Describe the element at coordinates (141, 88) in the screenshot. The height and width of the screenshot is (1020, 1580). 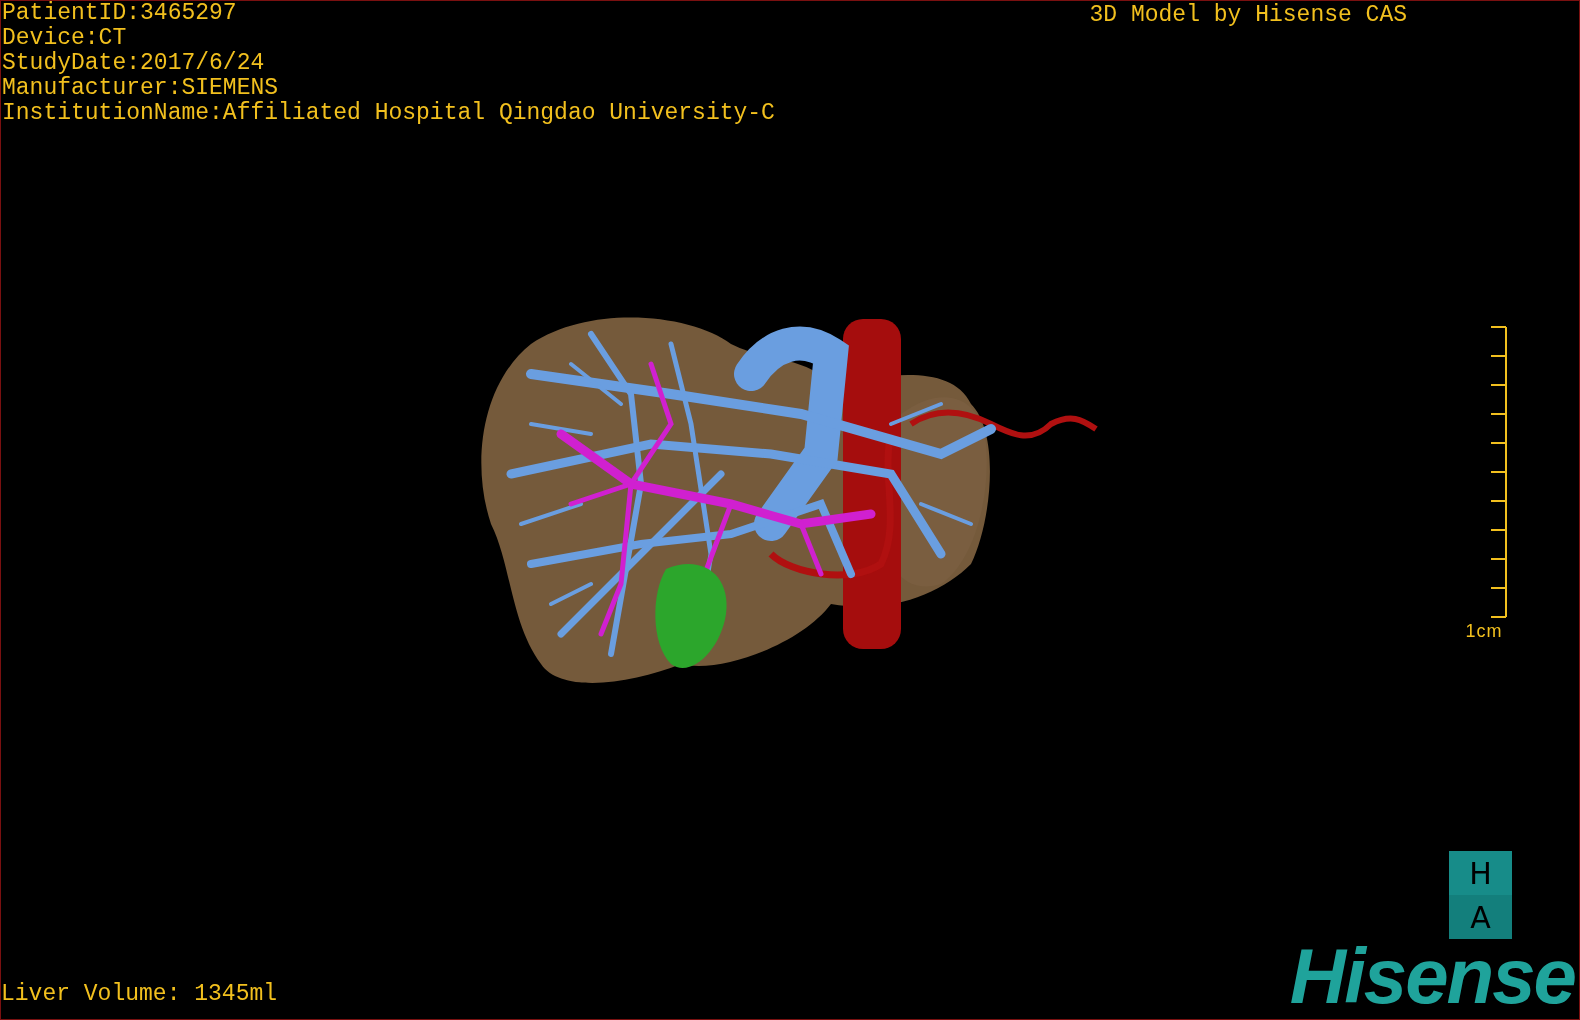
I see `study-info-text: Manufacturer:SIEMENS` at that location.